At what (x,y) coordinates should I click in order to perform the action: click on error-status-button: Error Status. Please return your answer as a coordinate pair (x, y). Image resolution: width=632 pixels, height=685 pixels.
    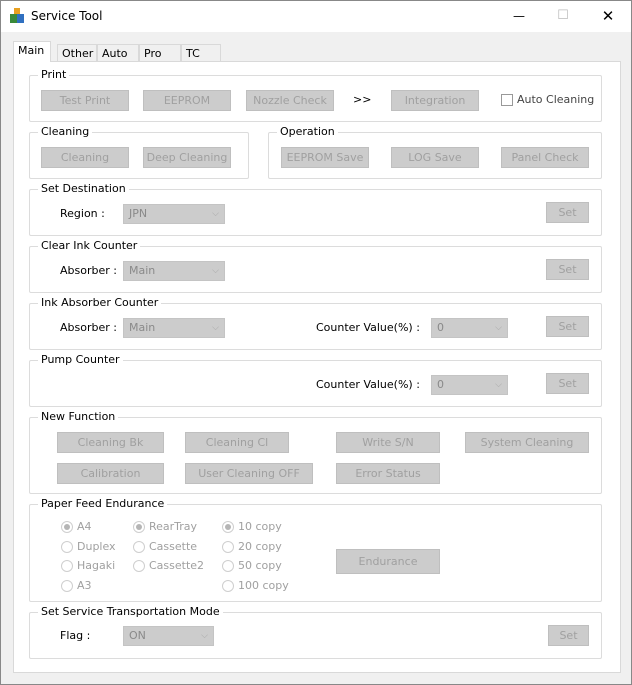
    Looking at the image, I should click on (388, 473).